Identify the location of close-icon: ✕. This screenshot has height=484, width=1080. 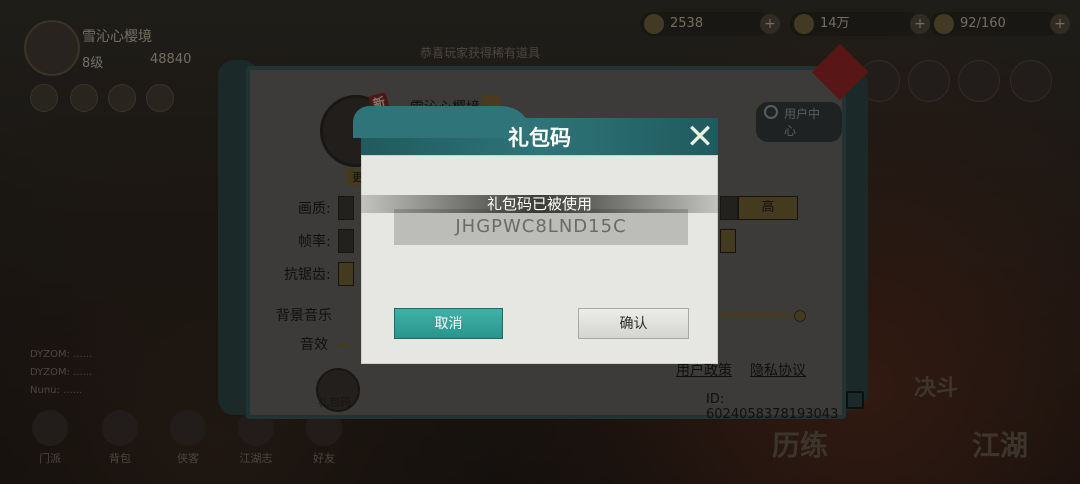
(700, 137).